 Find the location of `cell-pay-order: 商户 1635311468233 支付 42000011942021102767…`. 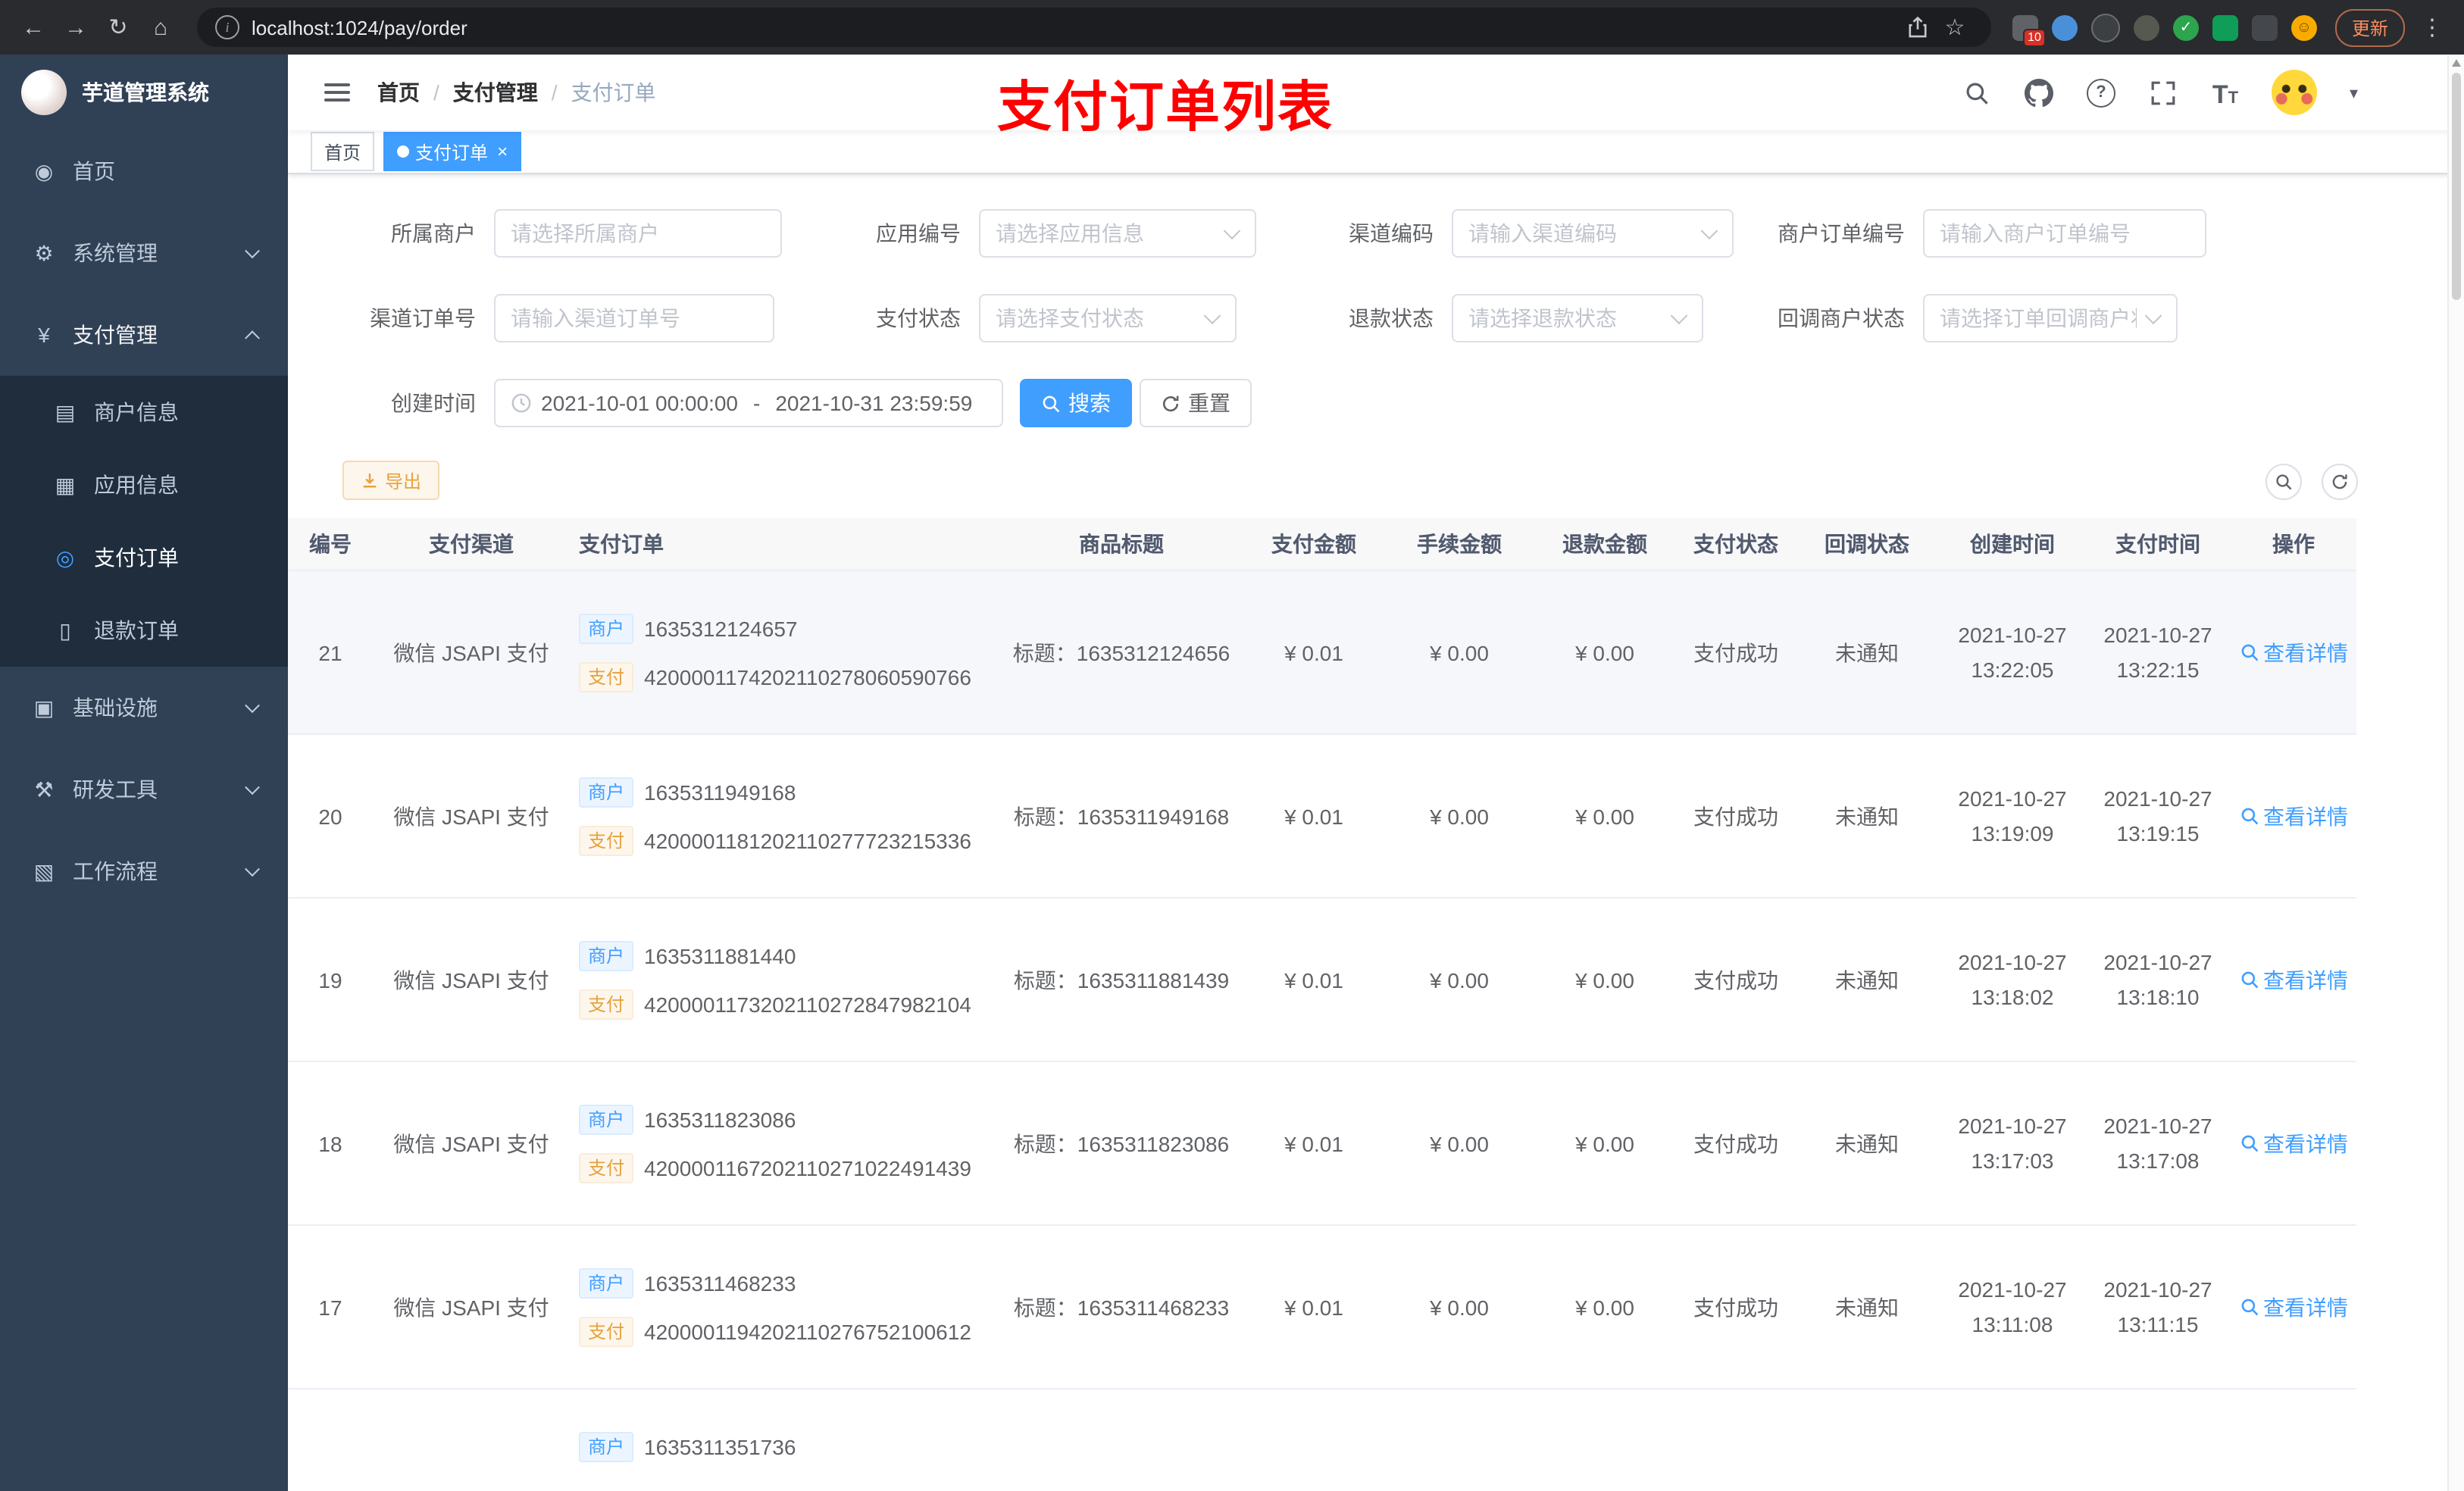

cell-pay-order: 商户 1635311468233 支付 42000011942021102767… is located at coordinates (786, 1307).